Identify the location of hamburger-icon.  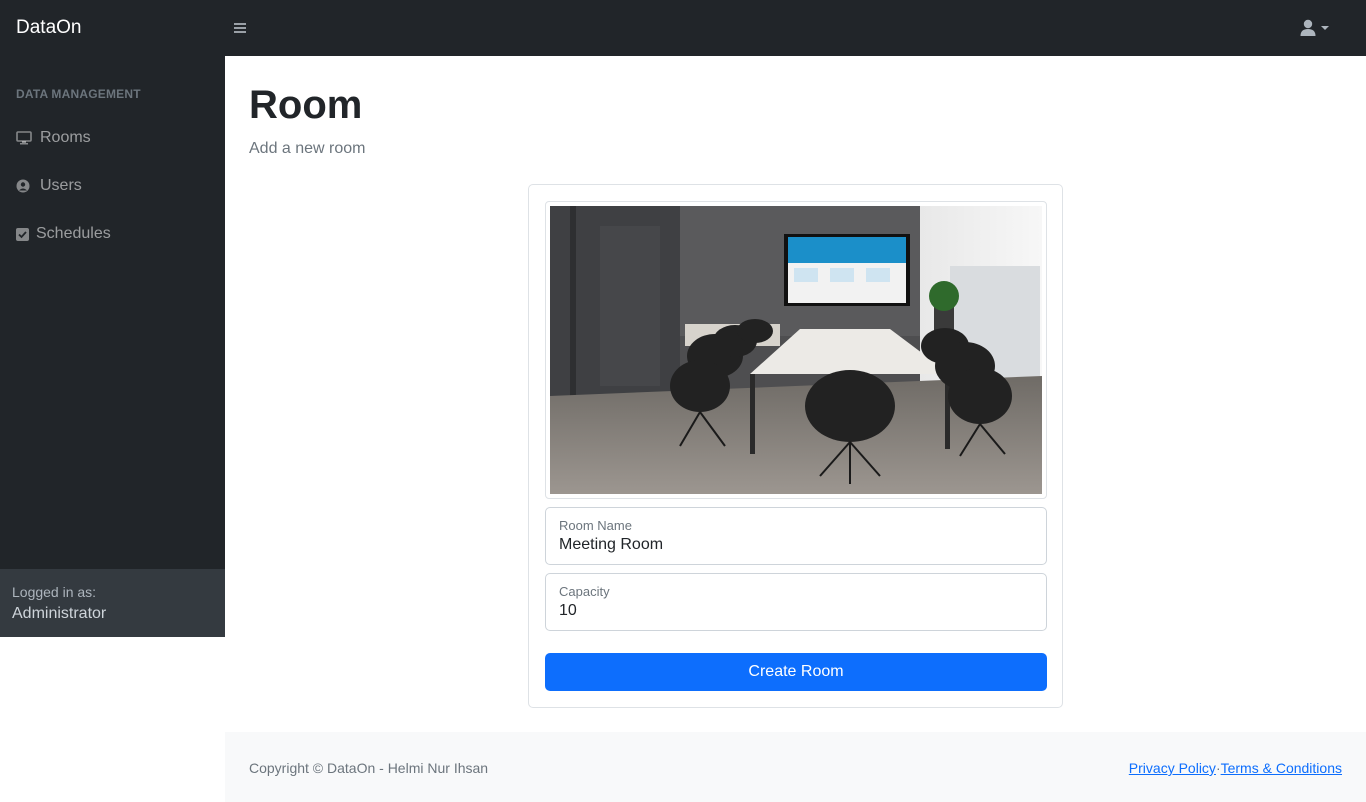
(240, 24).